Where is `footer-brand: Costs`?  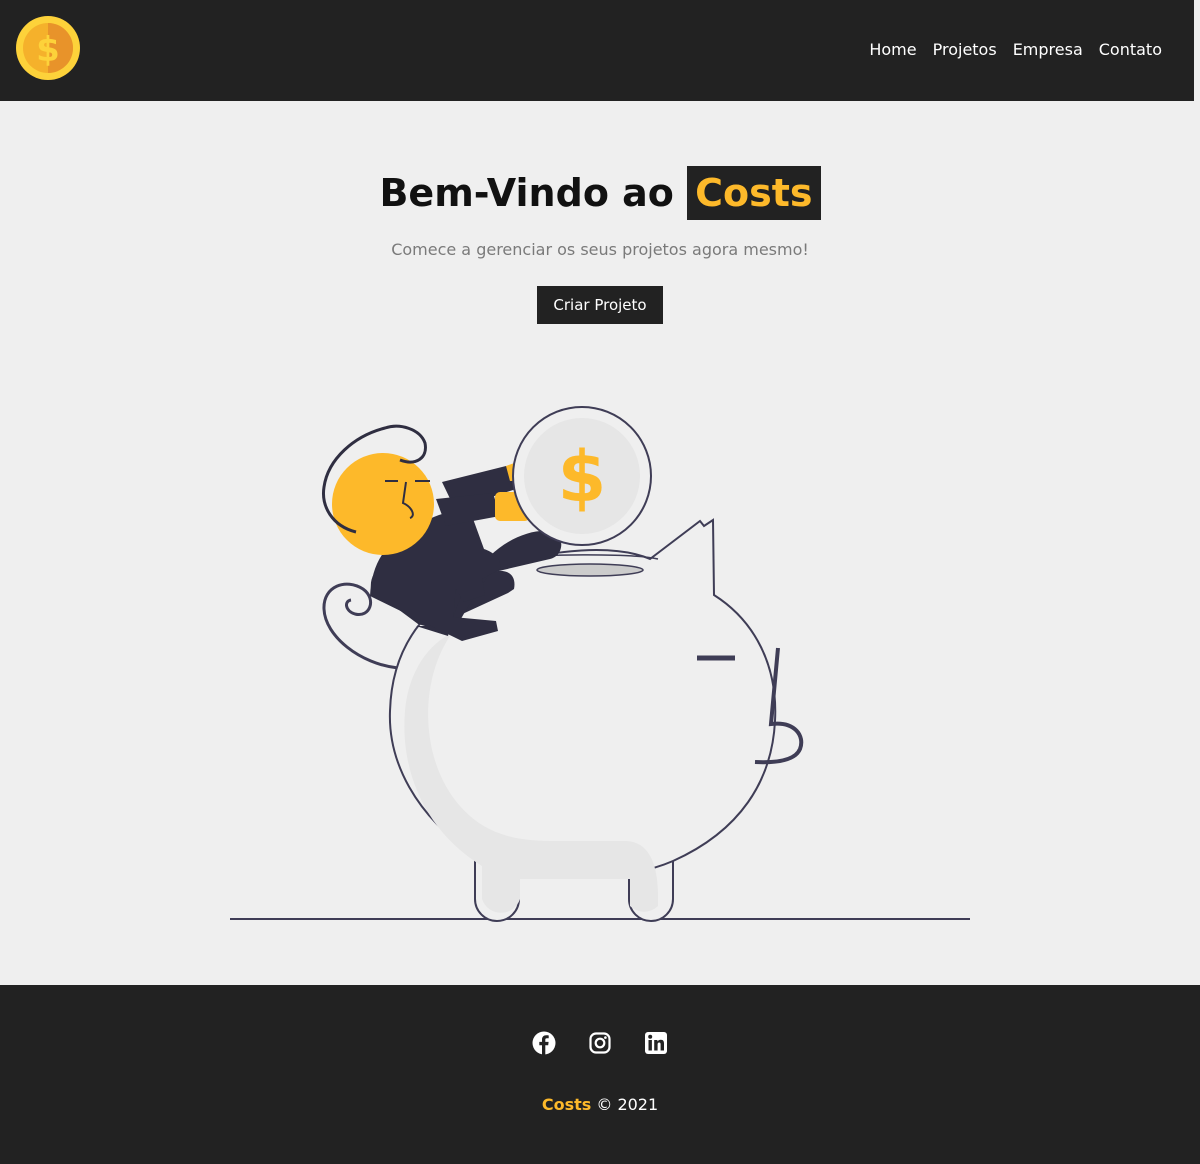 footer-brand: Costs is located at coordinates (566, 1104).